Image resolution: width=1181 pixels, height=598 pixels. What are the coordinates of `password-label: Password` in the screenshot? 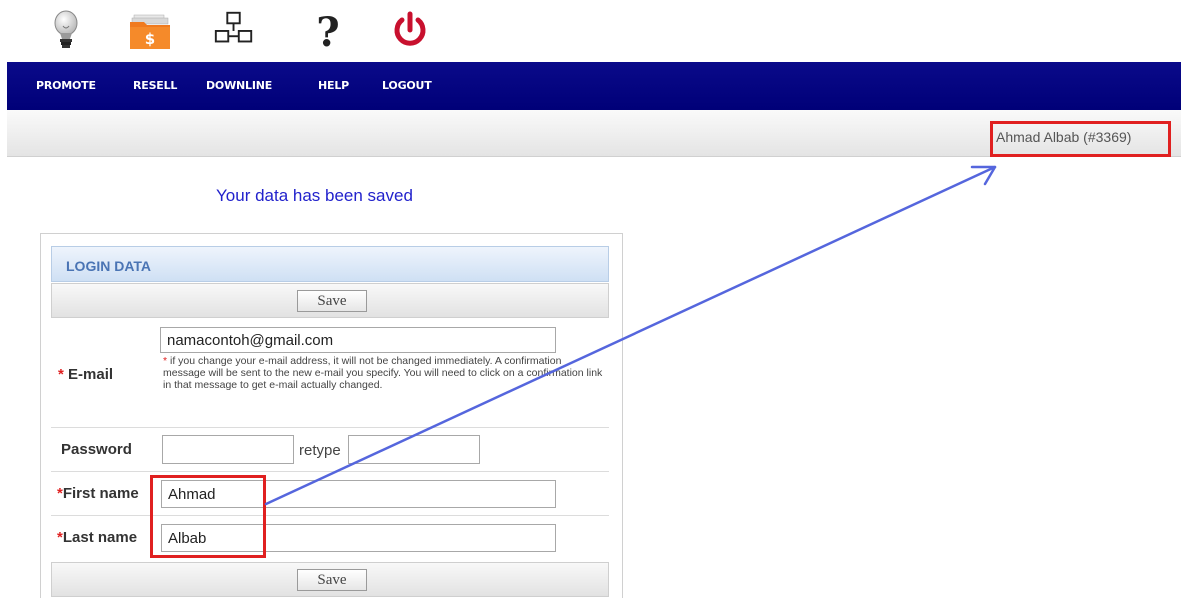 It's located at (96, 449).